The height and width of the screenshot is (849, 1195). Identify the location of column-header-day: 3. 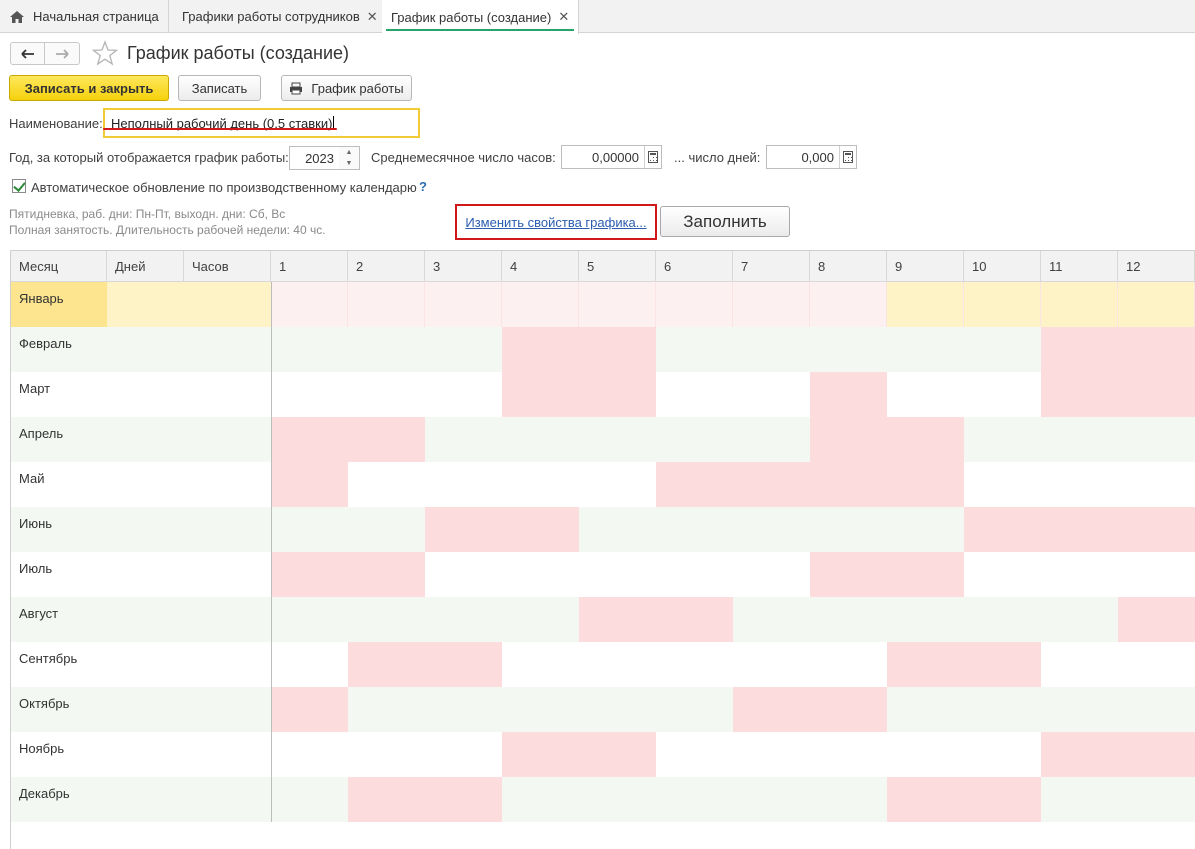
(463, 266).